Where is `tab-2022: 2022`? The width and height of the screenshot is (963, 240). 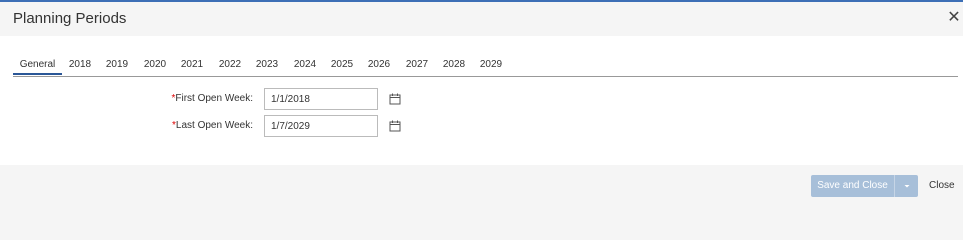 tab-2022: 2022 is located at coordinates (230, 64).